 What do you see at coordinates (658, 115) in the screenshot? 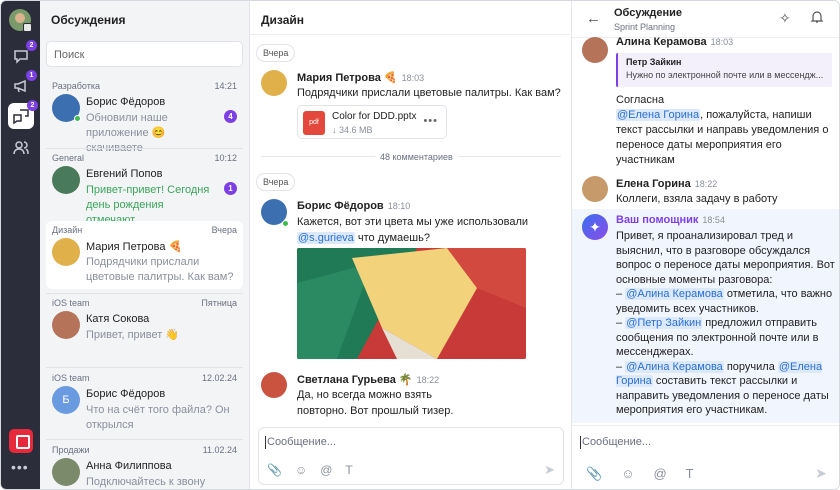
I see `mention: @Елена Горина` at bounding box center [658, 115].